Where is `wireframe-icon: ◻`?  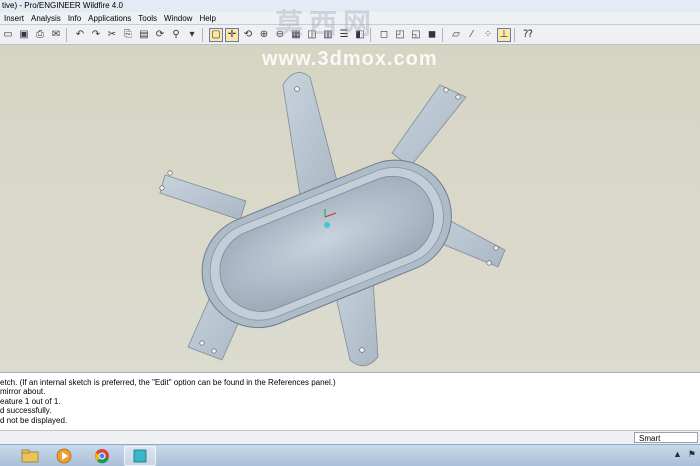
wireframe-icon: ◻ is located at coordinates (384, 35).